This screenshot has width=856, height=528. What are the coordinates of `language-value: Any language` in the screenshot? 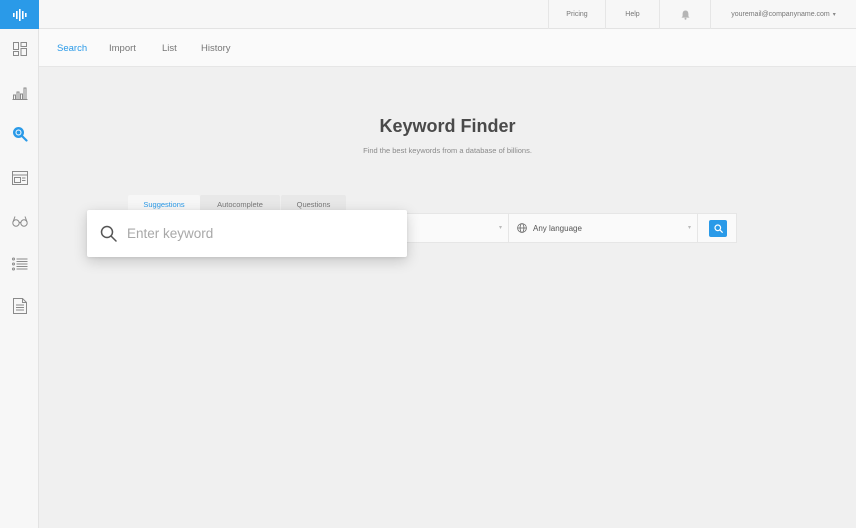 It's located at (557, 228).